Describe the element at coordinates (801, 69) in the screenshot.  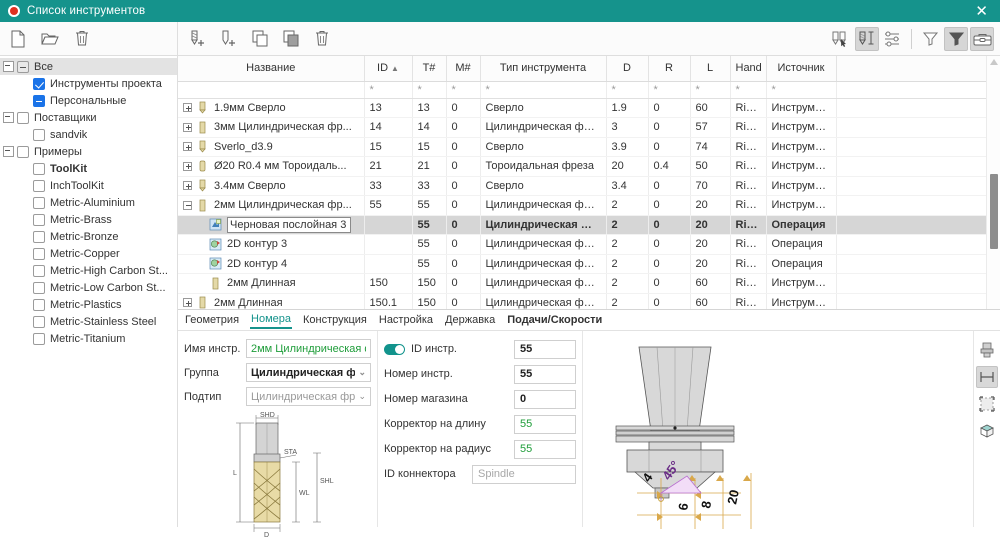
I see `column-header-source: Источник` at that location.